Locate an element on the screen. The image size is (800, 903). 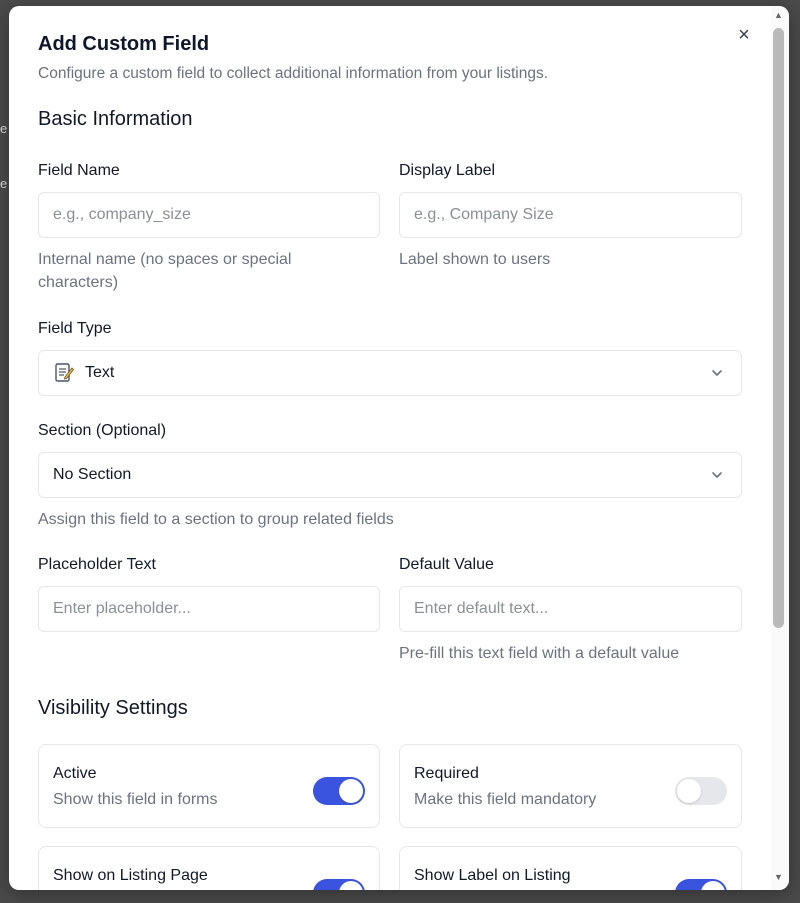
scrollbar-thumb is located at coordinates (778, 328).